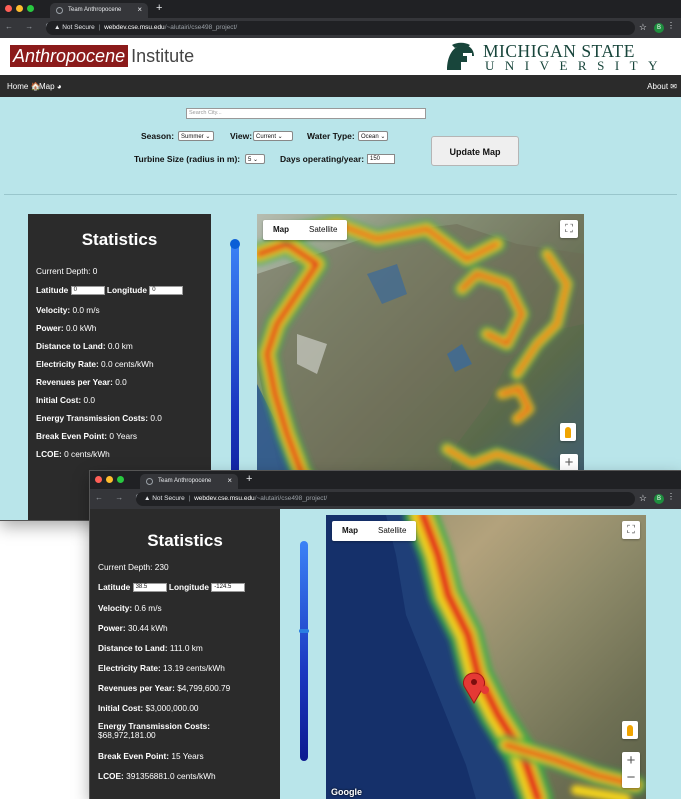  I want to click on distance-label: Distance to Land:, so click(133, 648).